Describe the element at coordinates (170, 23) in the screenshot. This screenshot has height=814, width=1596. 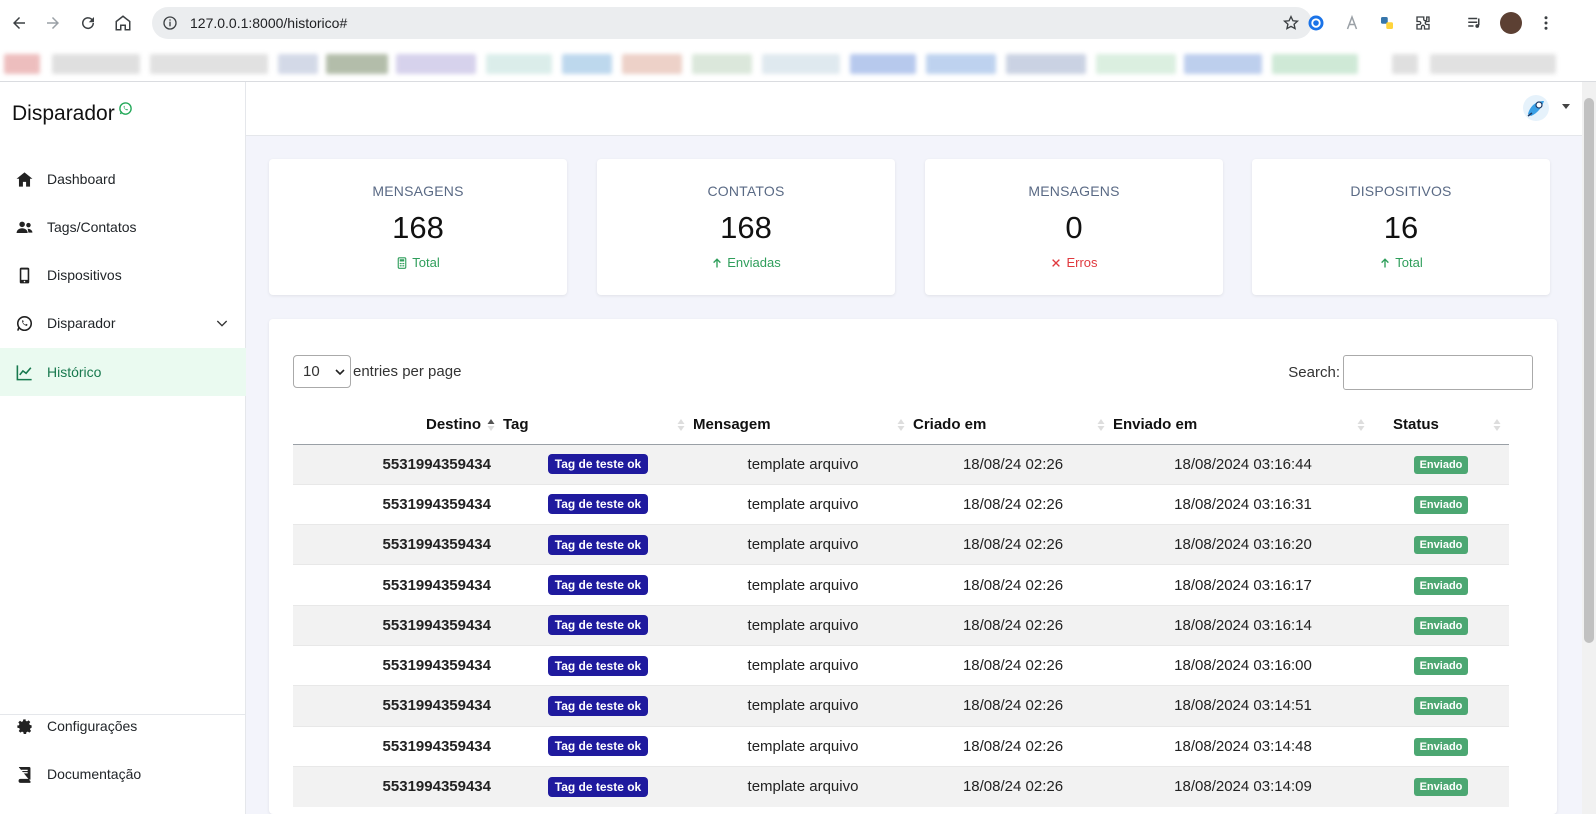
I see `site-info-icon` at that location.